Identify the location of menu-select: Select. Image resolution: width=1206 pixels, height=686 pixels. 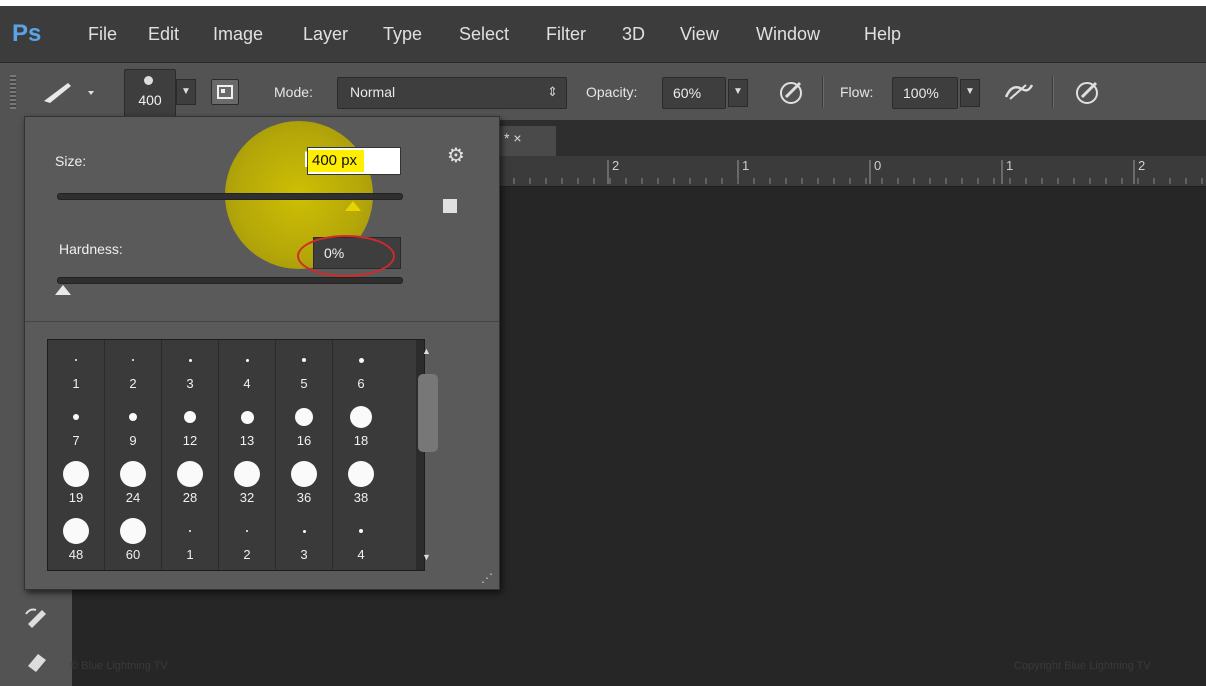
(484, 34).